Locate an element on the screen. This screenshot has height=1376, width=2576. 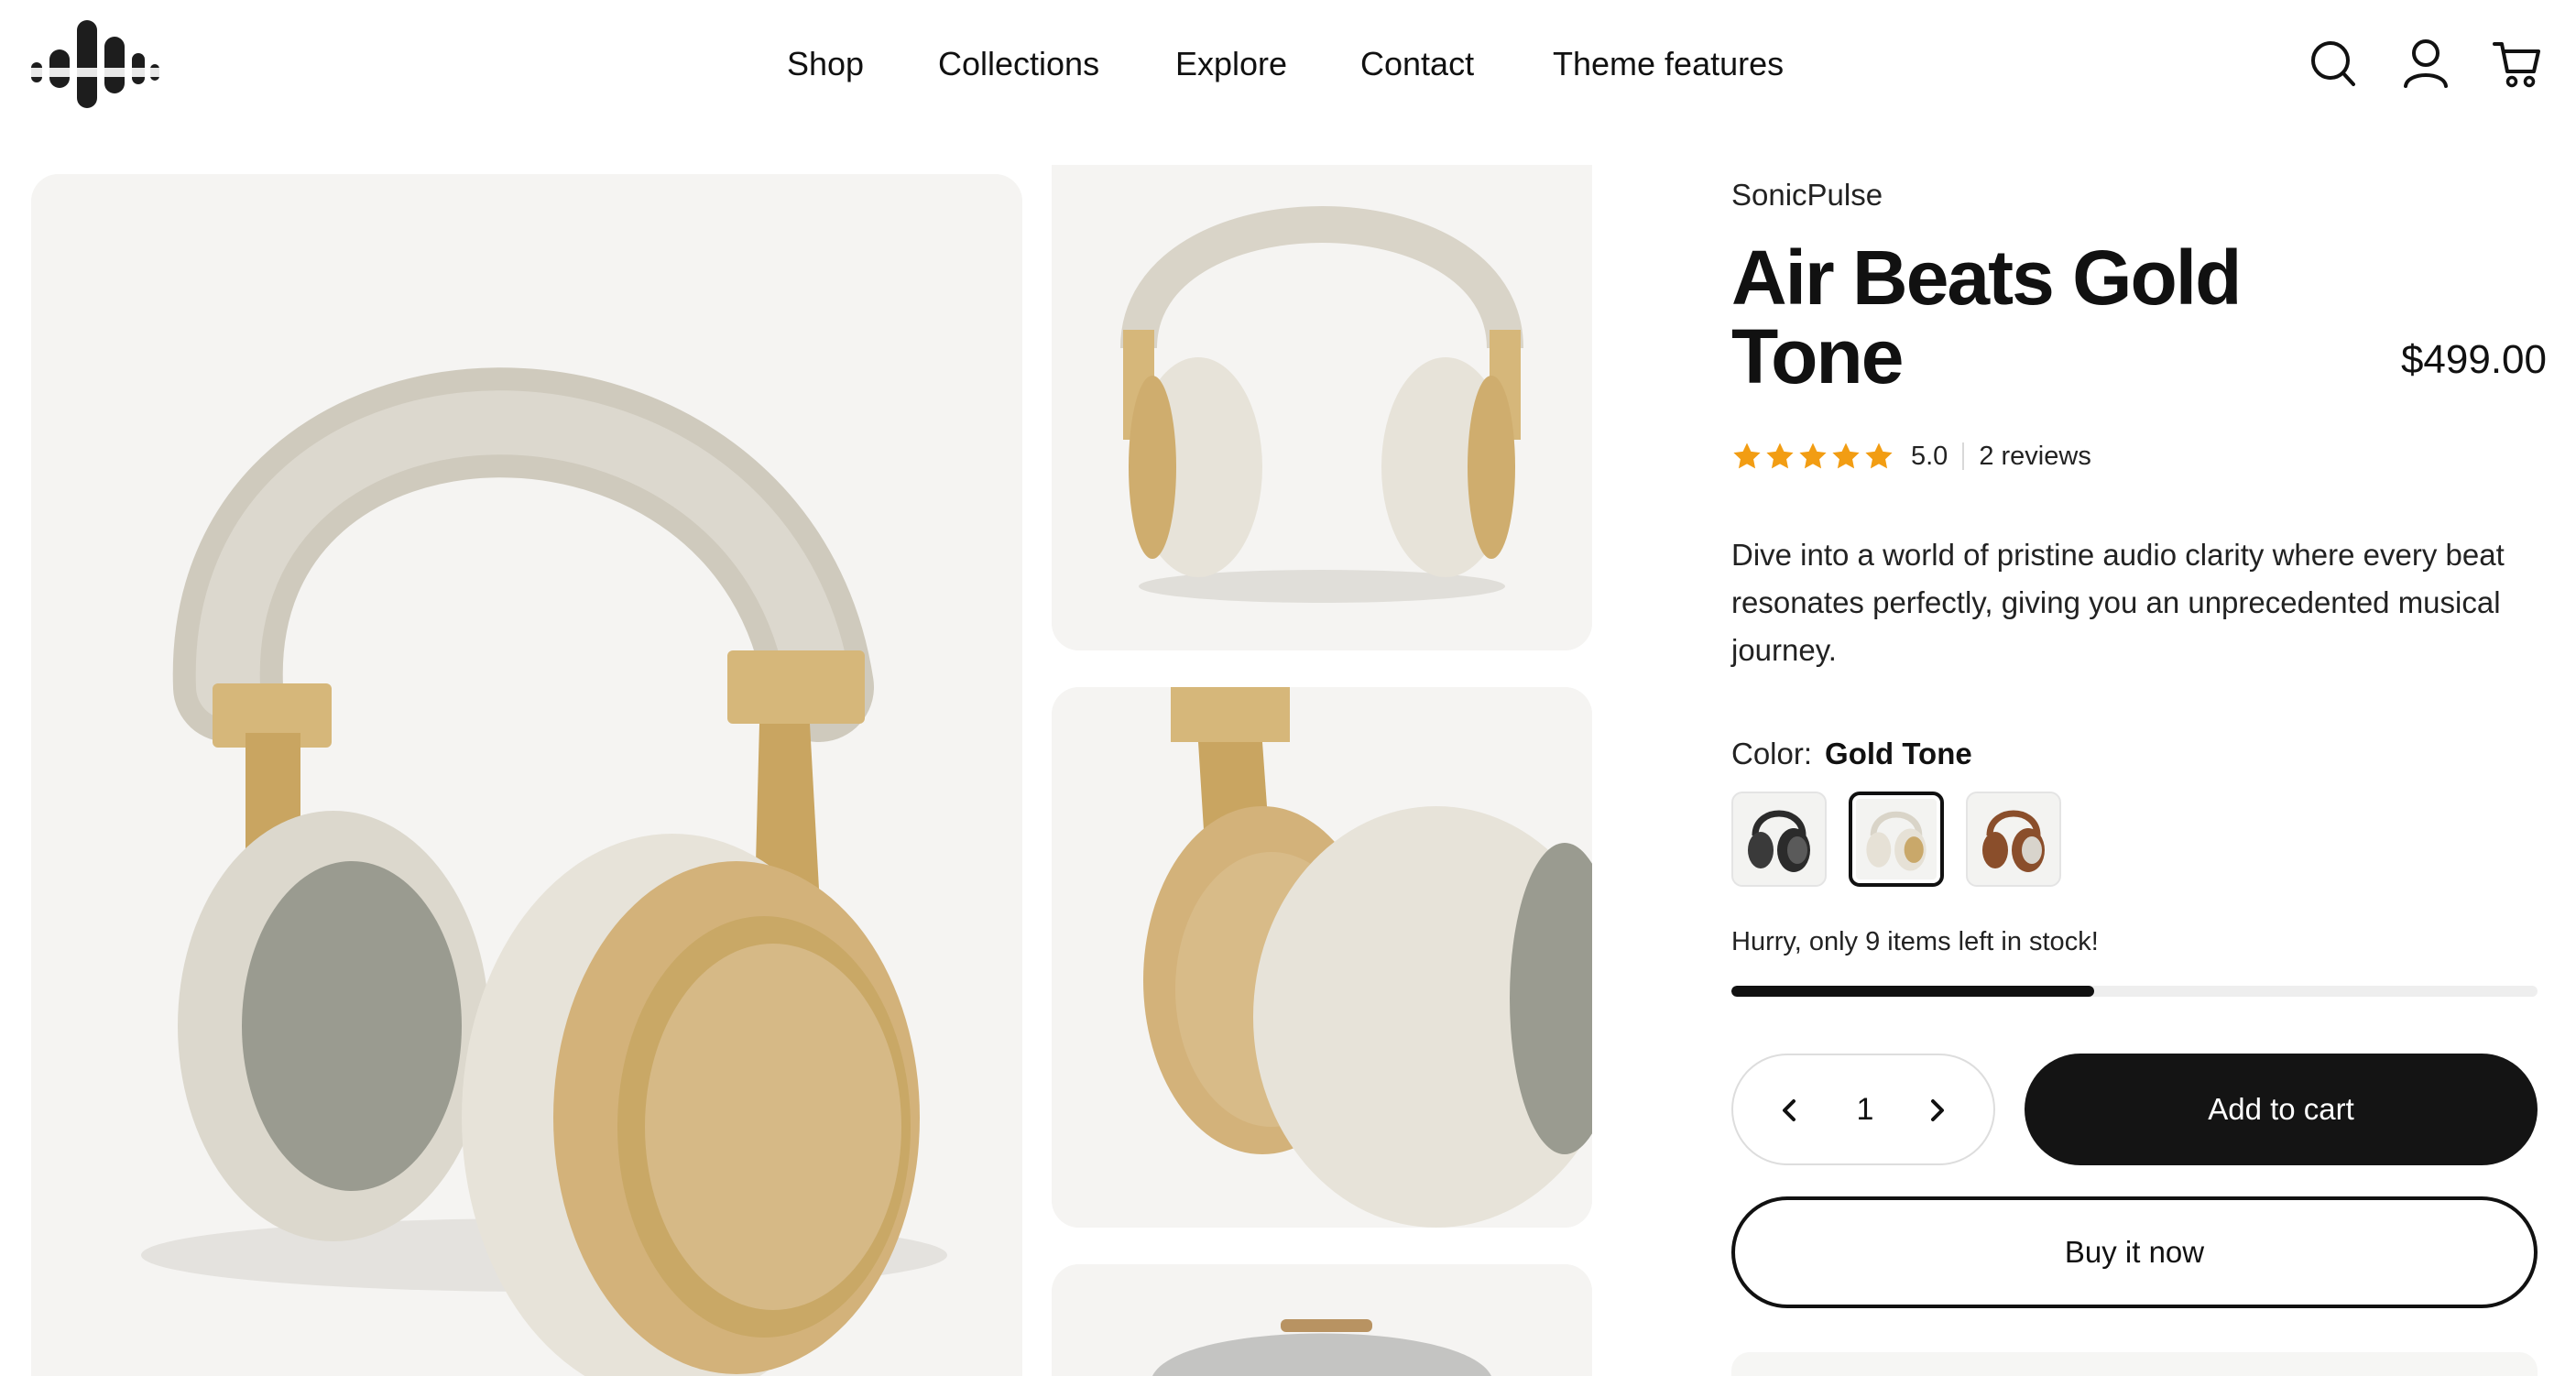
account-button is located at coordinates (2426, 62).